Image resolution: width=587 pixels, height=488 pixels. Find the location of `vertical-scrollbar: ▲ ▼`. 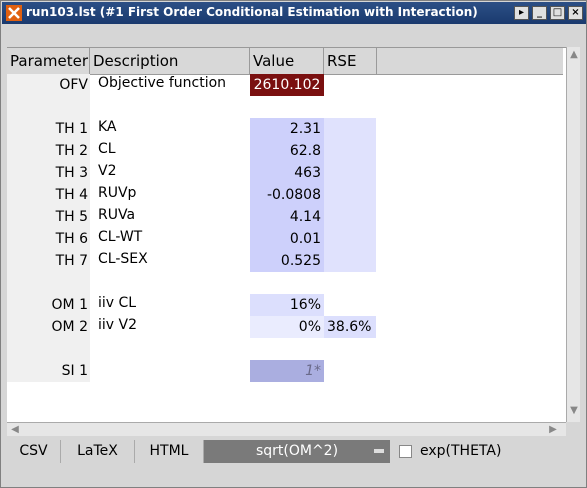

vertical-scrollbar: ▲ ▼ is located at coordinates (573, 234).